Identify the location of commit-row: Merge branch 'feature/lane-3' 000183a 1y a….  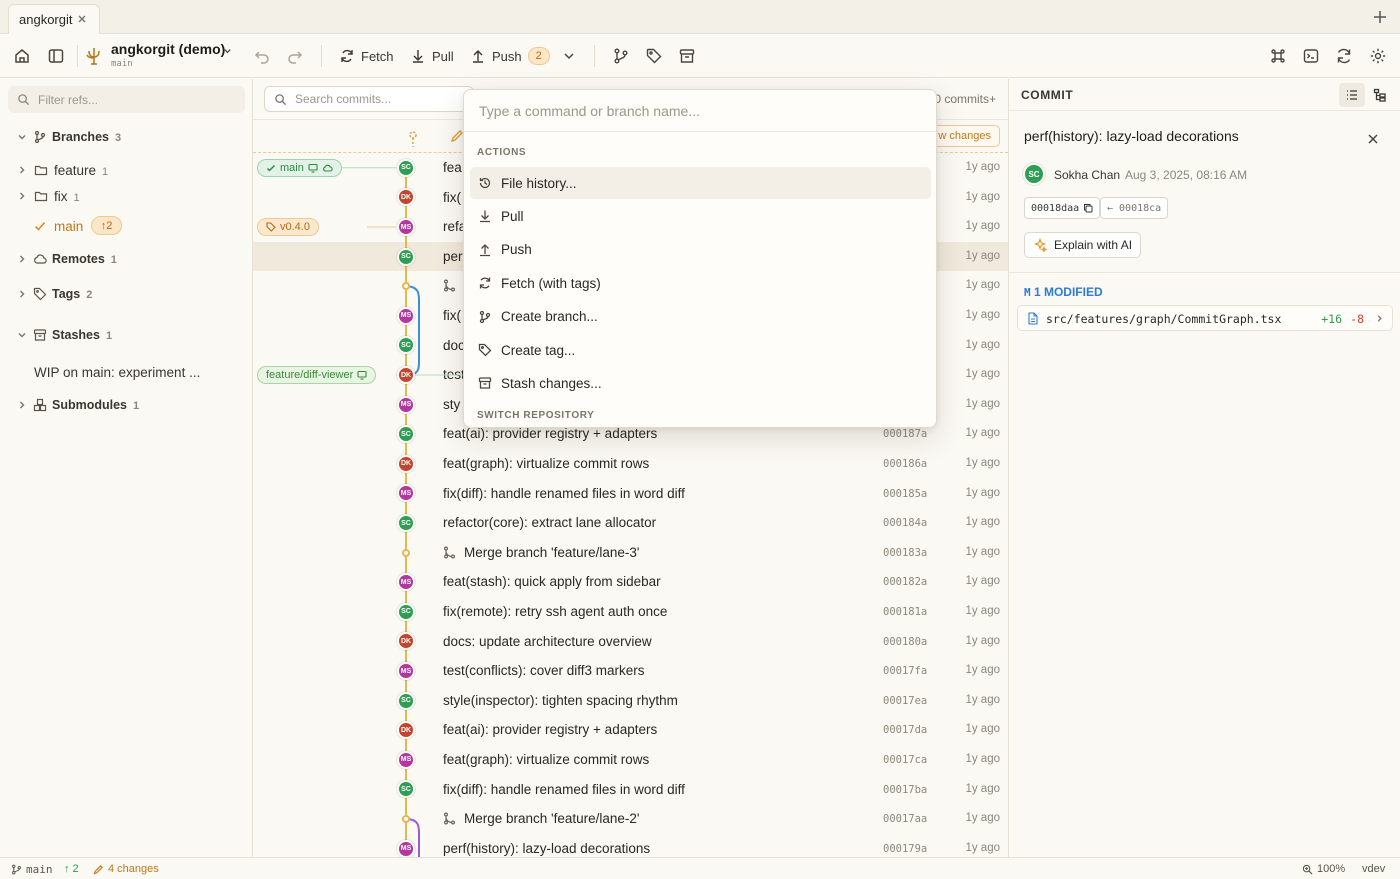
(630, 553).